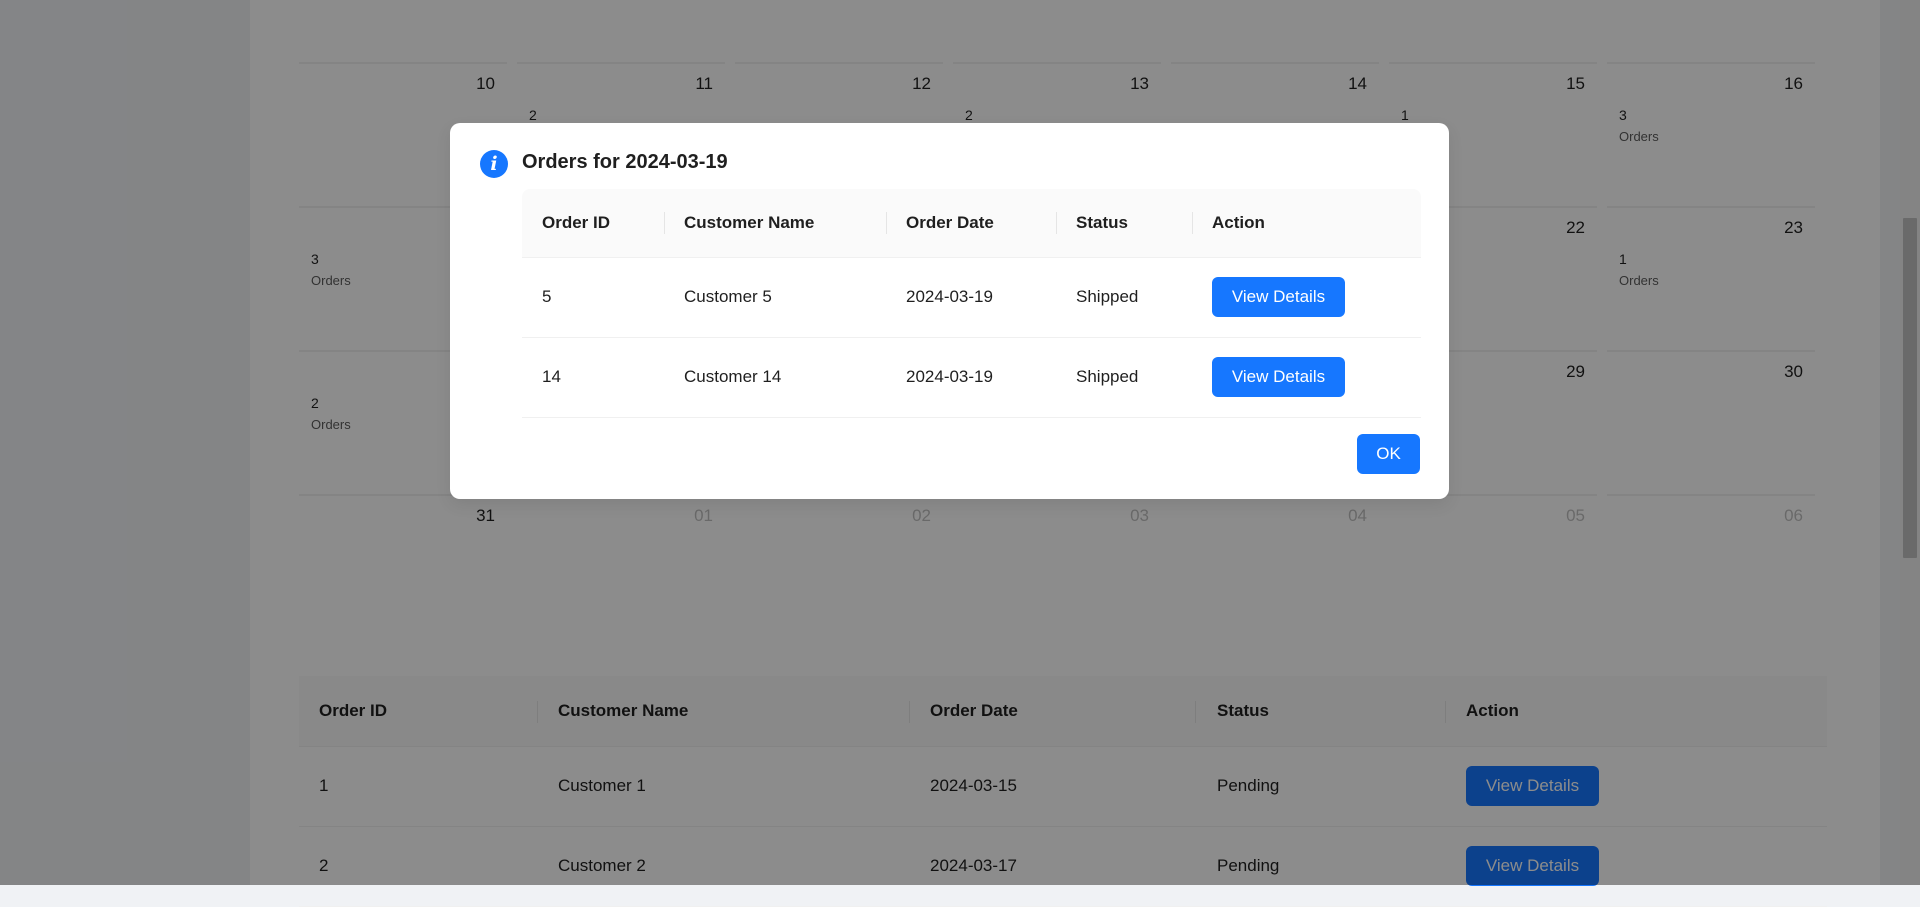  I want to click on order-id: 14, so click(551, 376).